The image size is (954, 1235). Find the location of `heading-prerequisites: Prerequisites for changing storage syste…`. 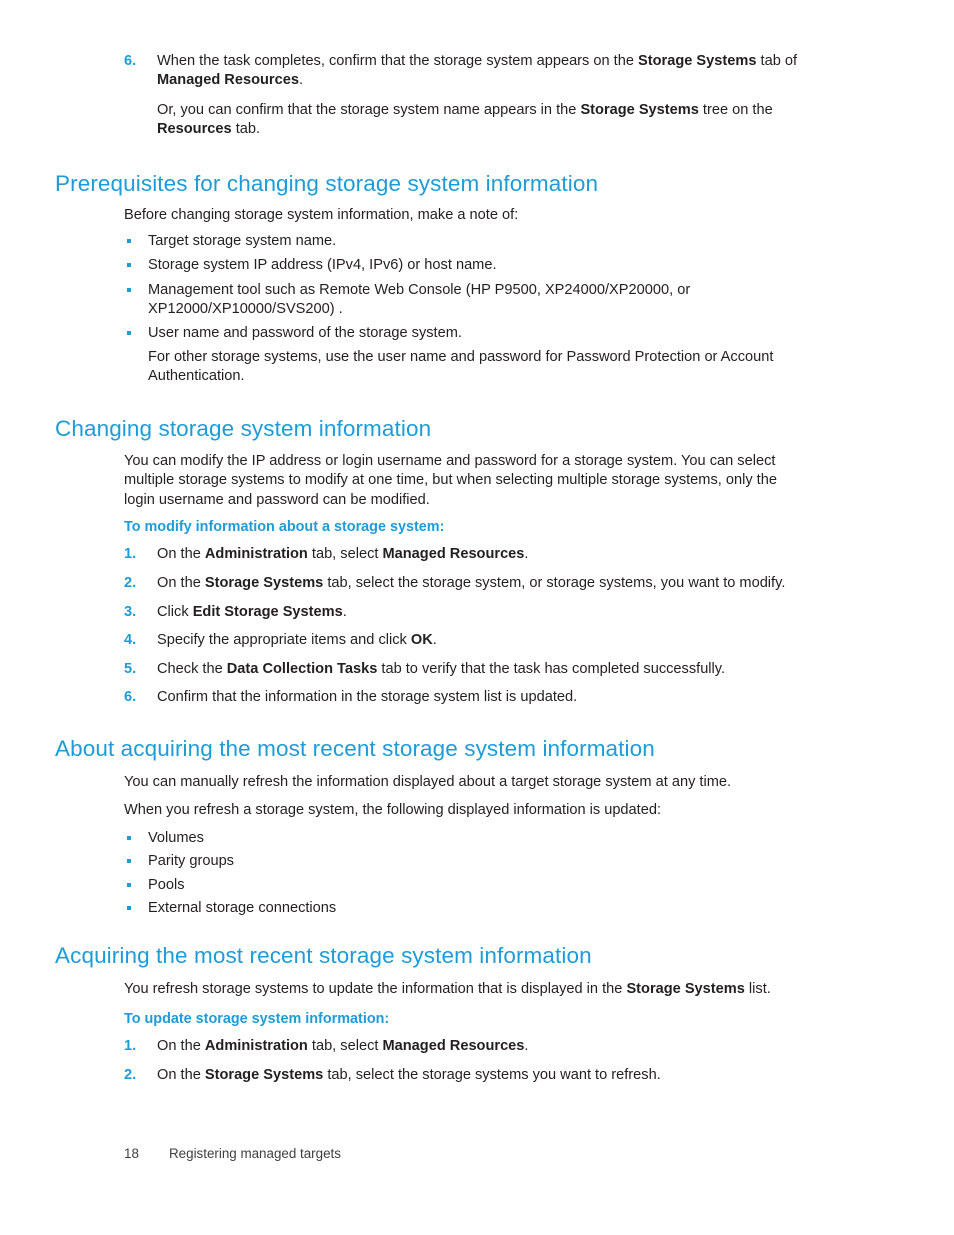

heading-prerequisites: Prerequisites for changing storage syste… is located at coordinates (327, 183).